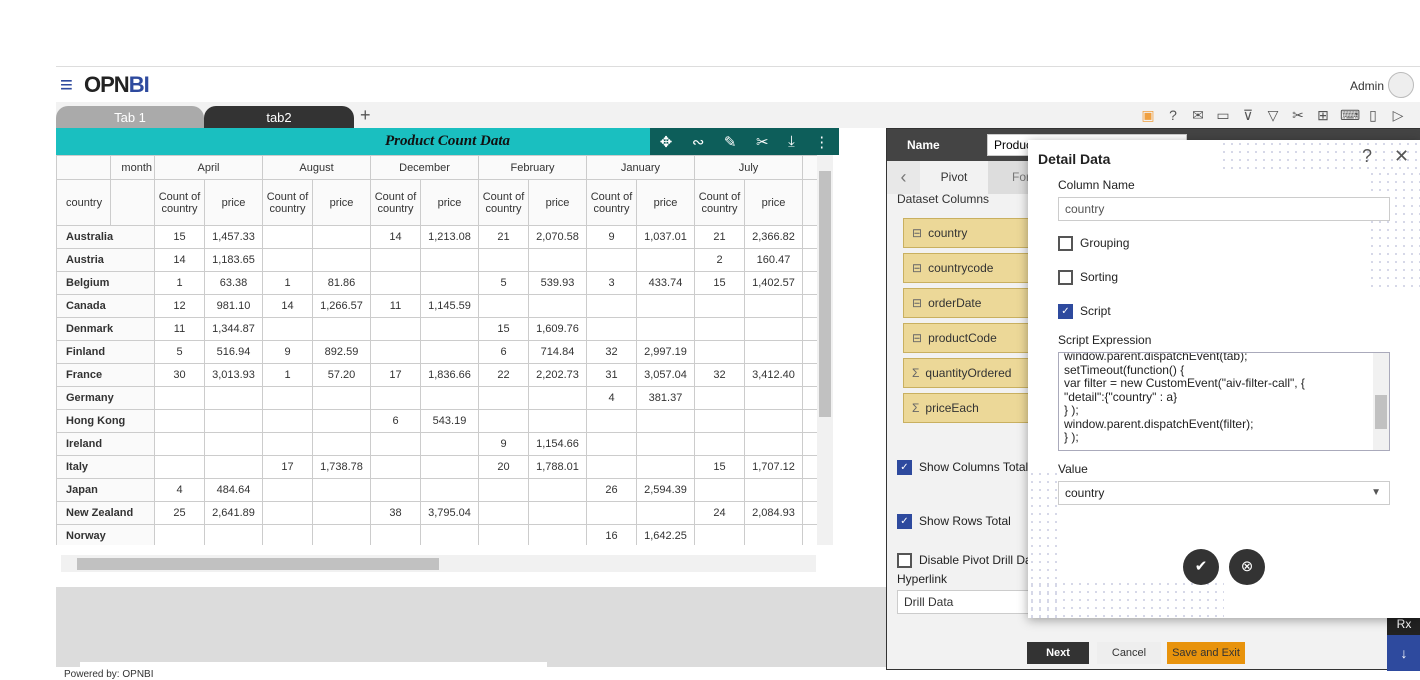  I want to click on value-cell: 1,183.65, so click(233, 260).